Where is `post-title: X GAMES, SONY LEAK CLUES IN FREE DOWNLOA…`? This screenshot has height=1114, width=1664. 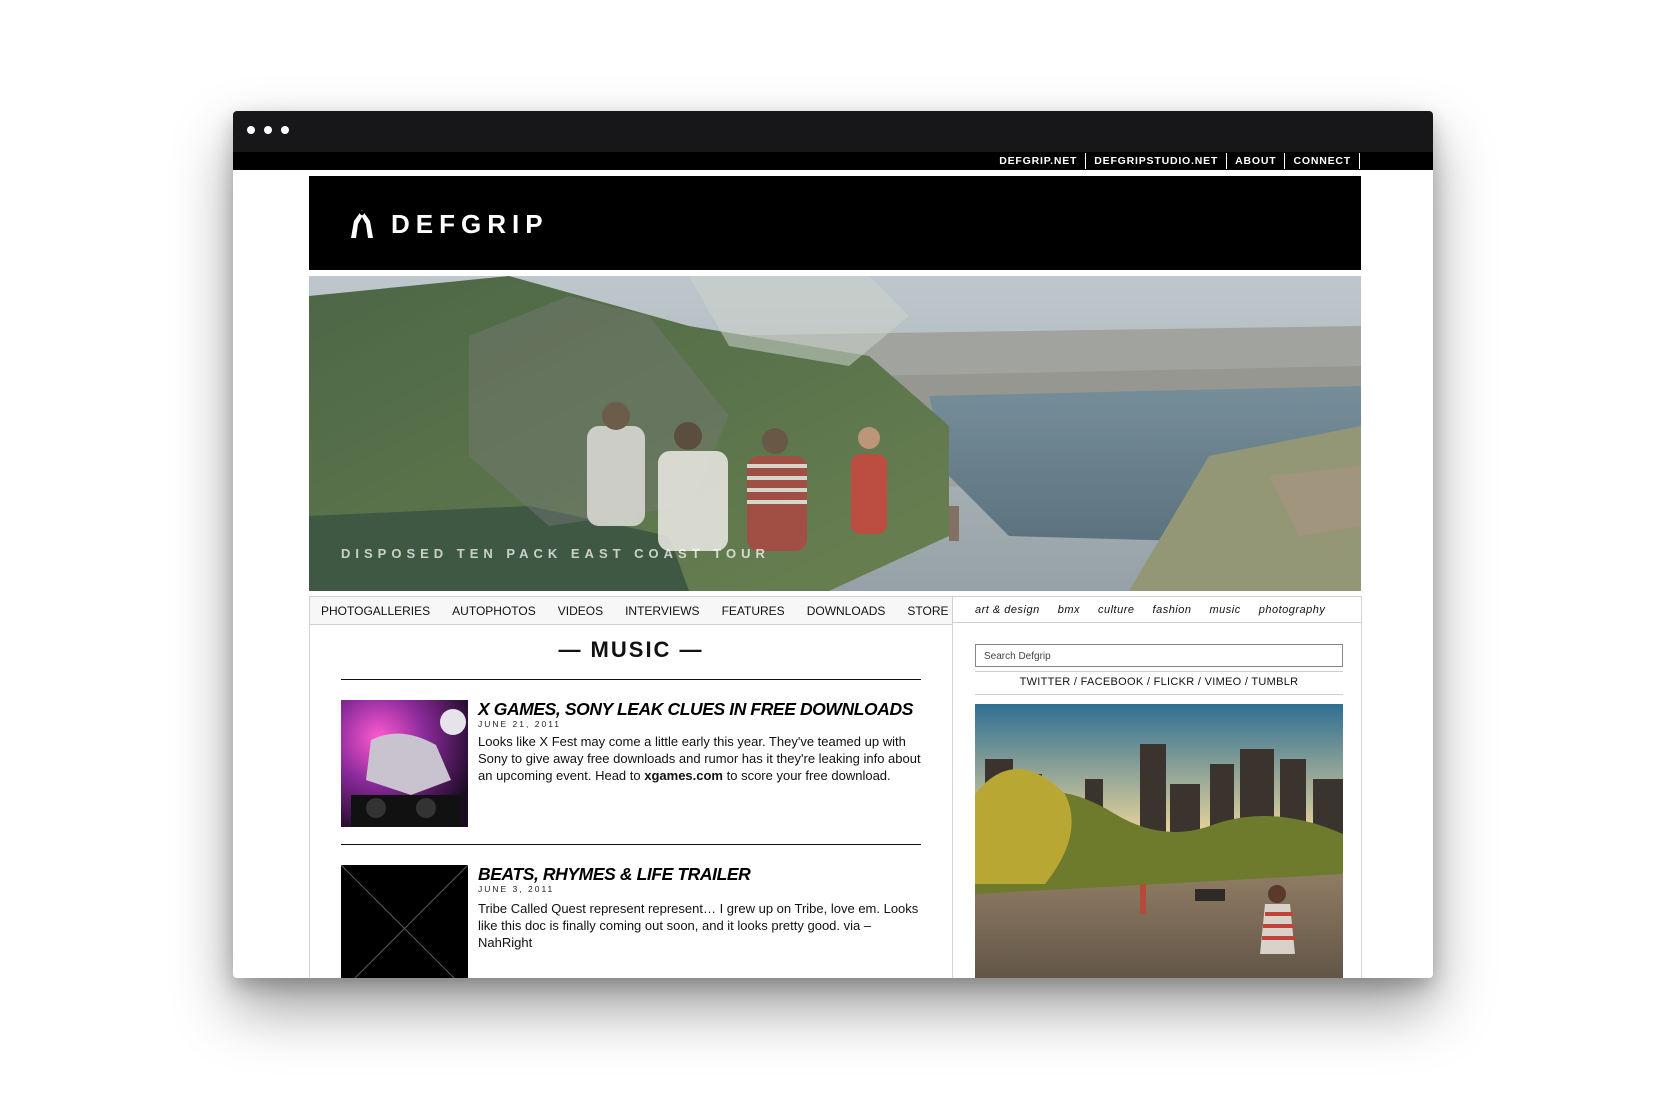
post-title: X GAMES, SONY LEAK CLUES IN FREE DOWNLOA… is located at coordinates (695, 709).